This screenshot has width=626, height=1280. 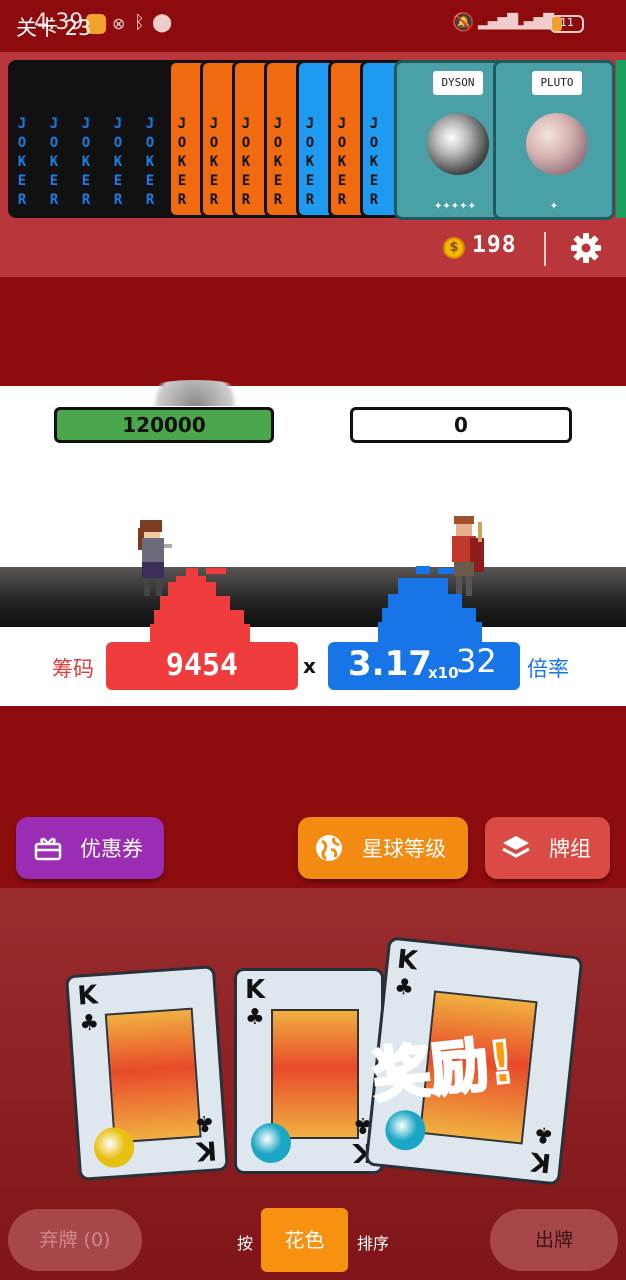 I want to click on signal-icon: ▂▄▆█, so click(x=498, y=22).